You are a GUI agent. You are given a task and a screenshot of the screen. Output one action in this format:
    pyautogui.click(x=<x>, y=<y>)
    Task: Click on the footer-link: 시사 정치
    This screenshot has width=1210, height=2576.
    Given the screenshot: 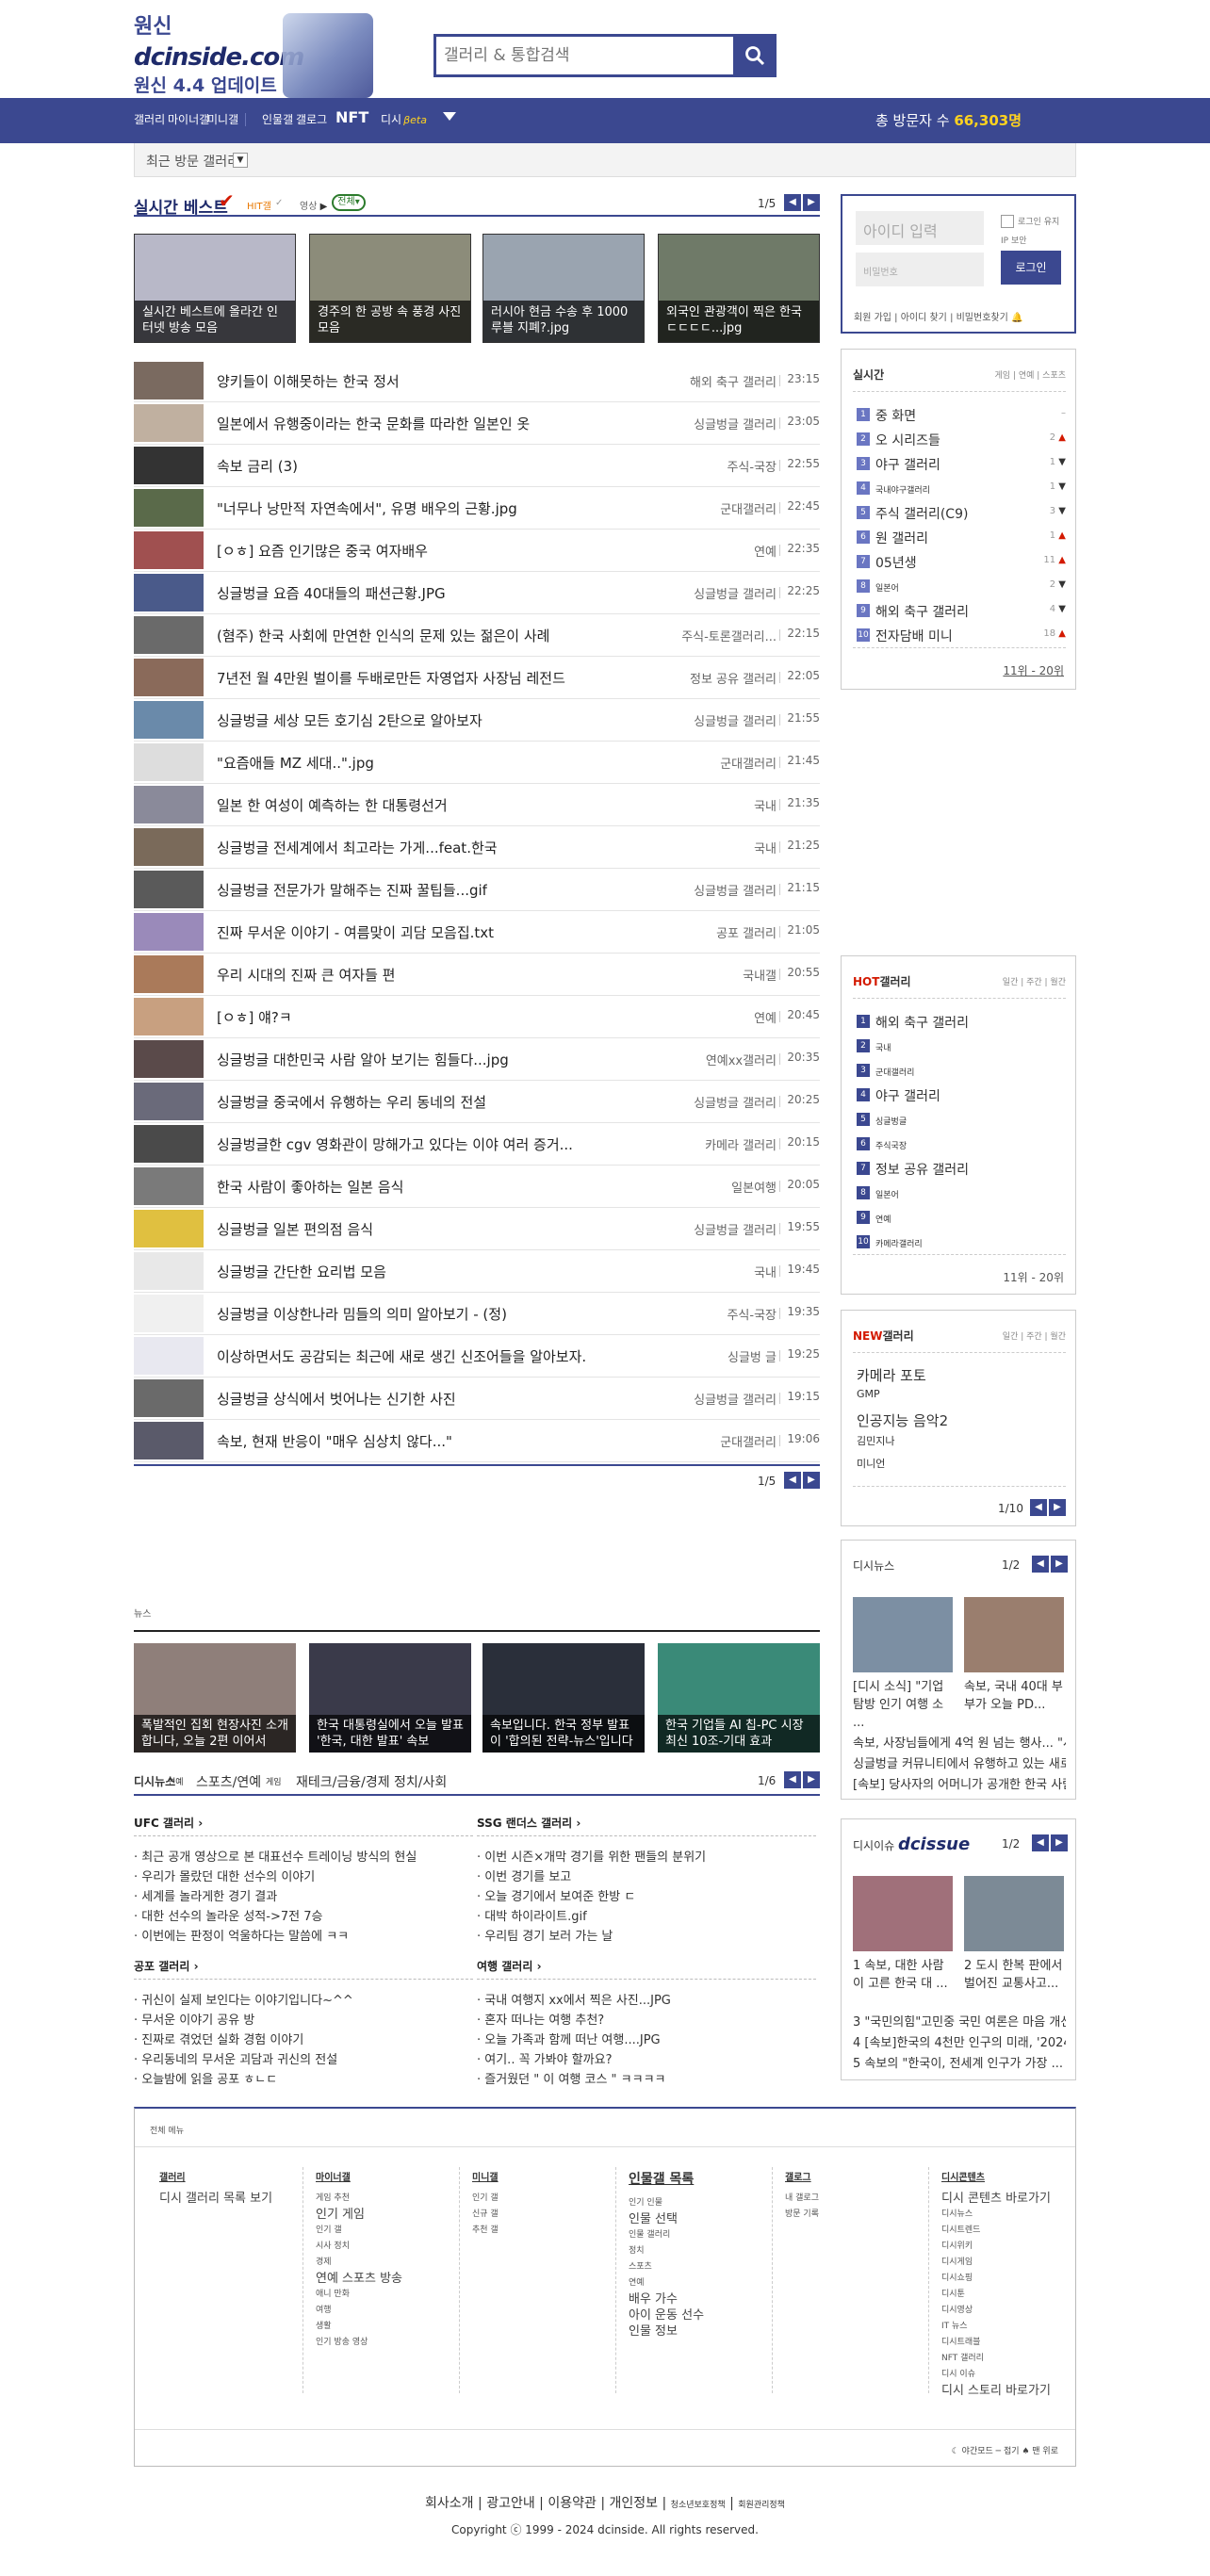 What is the action you would take?
    pyautogui.click(x=391, y=2247)
    